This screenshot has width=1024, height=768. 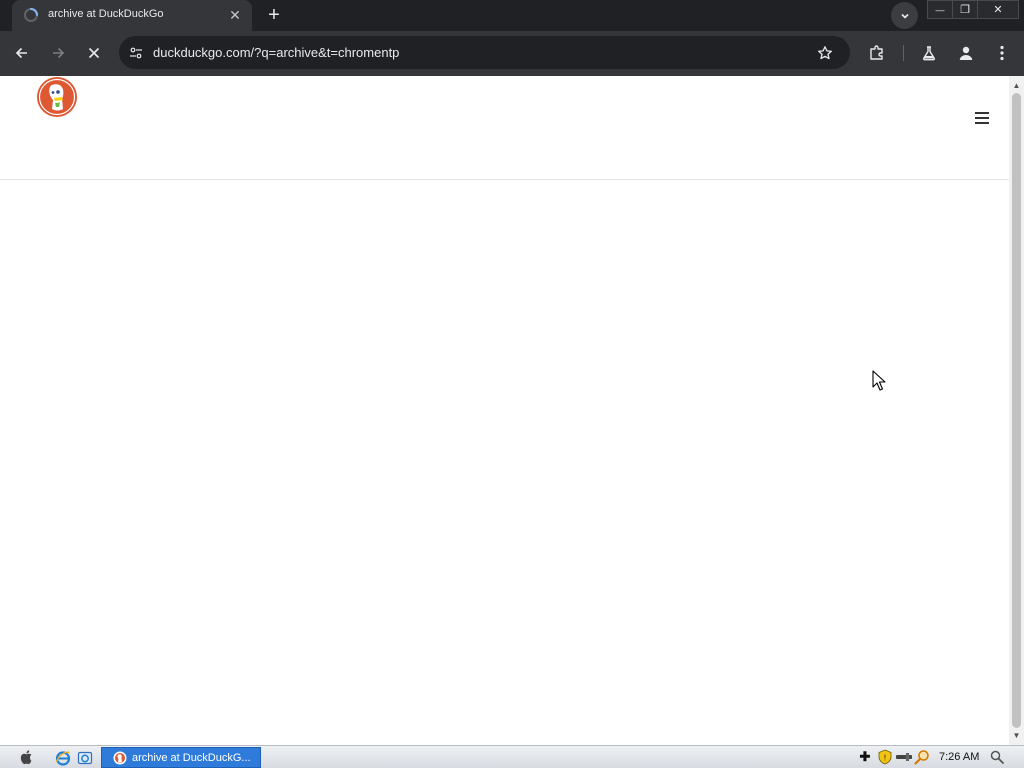 I want to click on close-icon: ✕, so click(x=998, y=10).